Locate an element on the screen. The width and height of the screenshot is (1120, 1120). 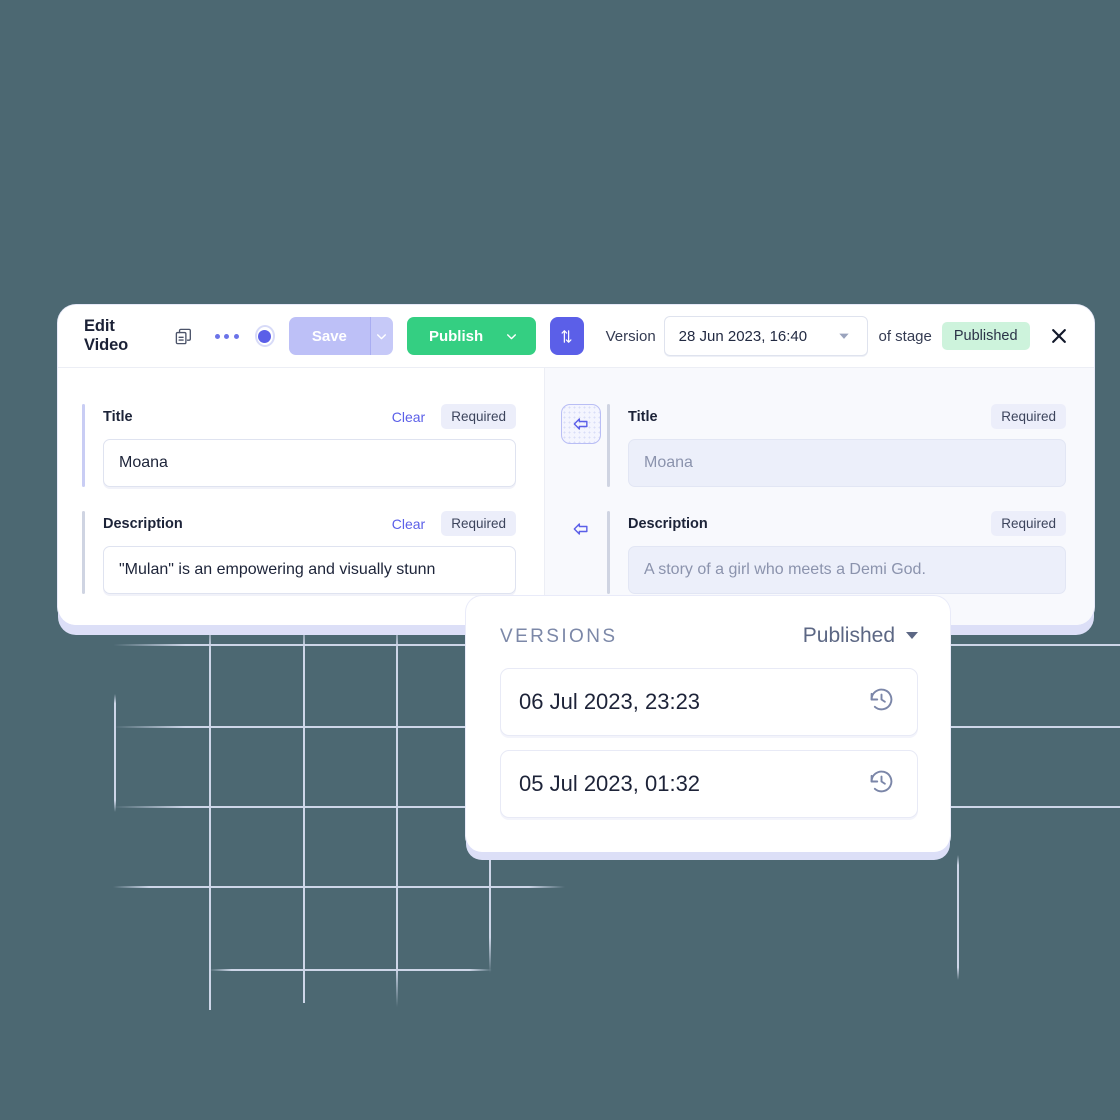
preview-field-description: Description Required is located at coordinates (836, 552).